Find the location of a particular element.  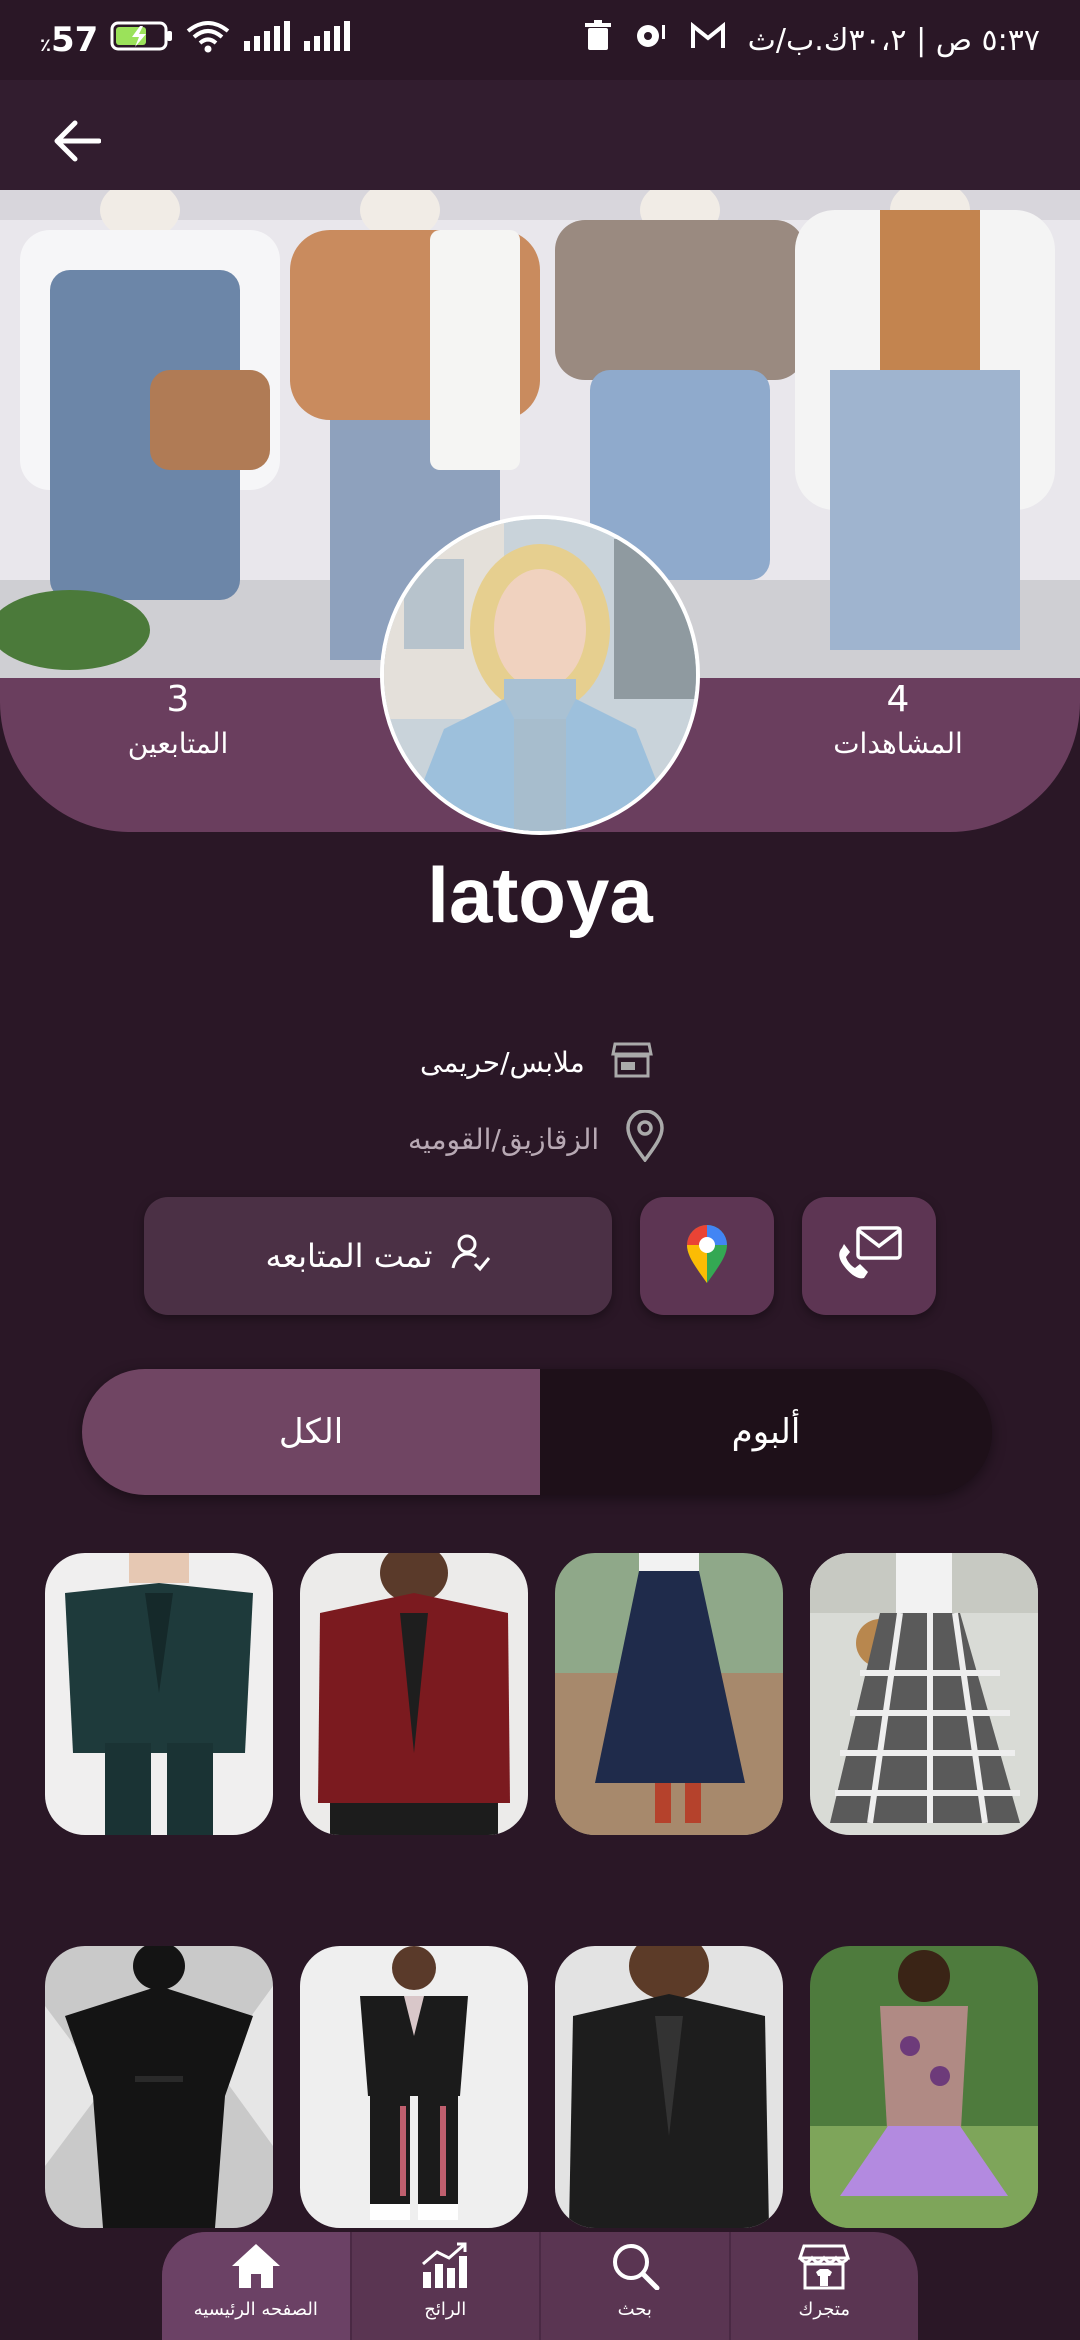

views-stat: 4 المشاهدات is located at coordinates (898, 722).